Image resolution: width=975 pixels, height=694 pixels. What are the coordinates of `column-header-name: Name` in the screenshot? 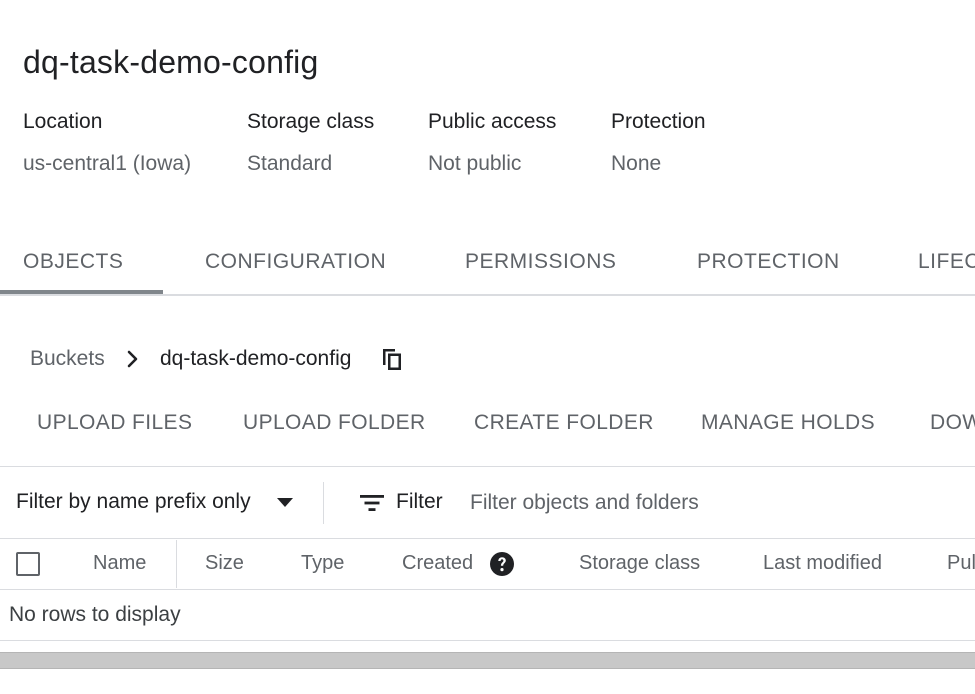 It's located at (119, 563).